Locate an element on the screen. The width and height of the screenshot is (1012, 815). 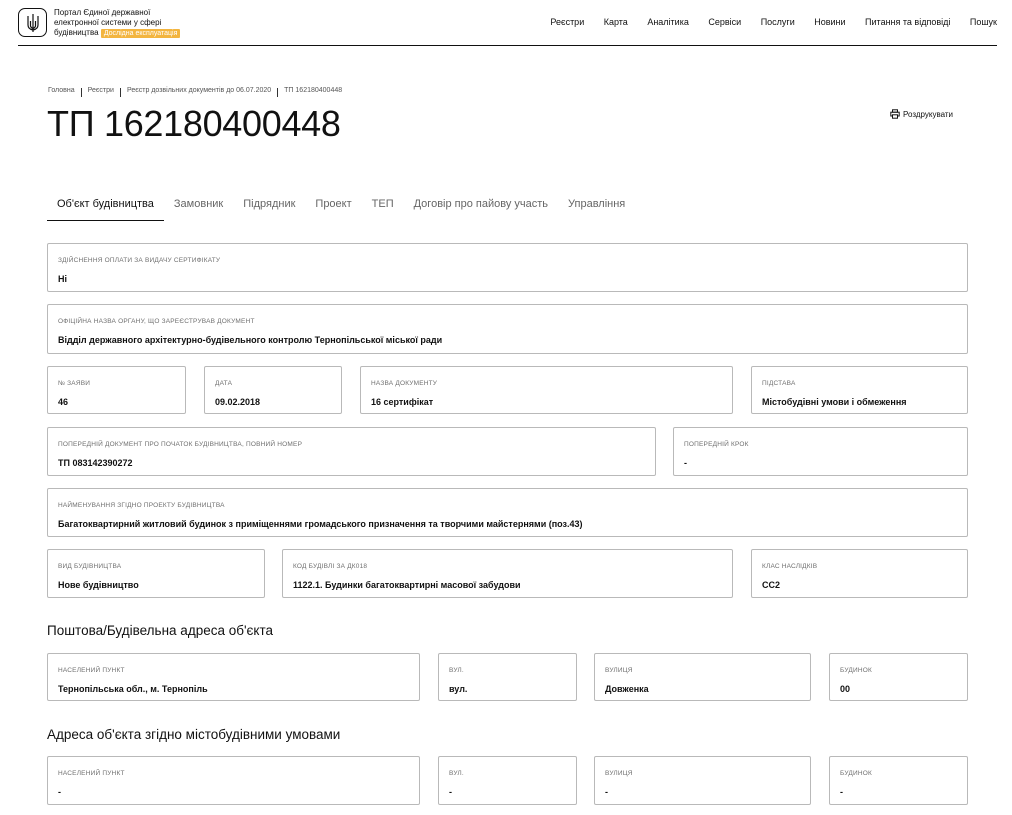
trident-logo-icon is located at coordinates (32, 22).